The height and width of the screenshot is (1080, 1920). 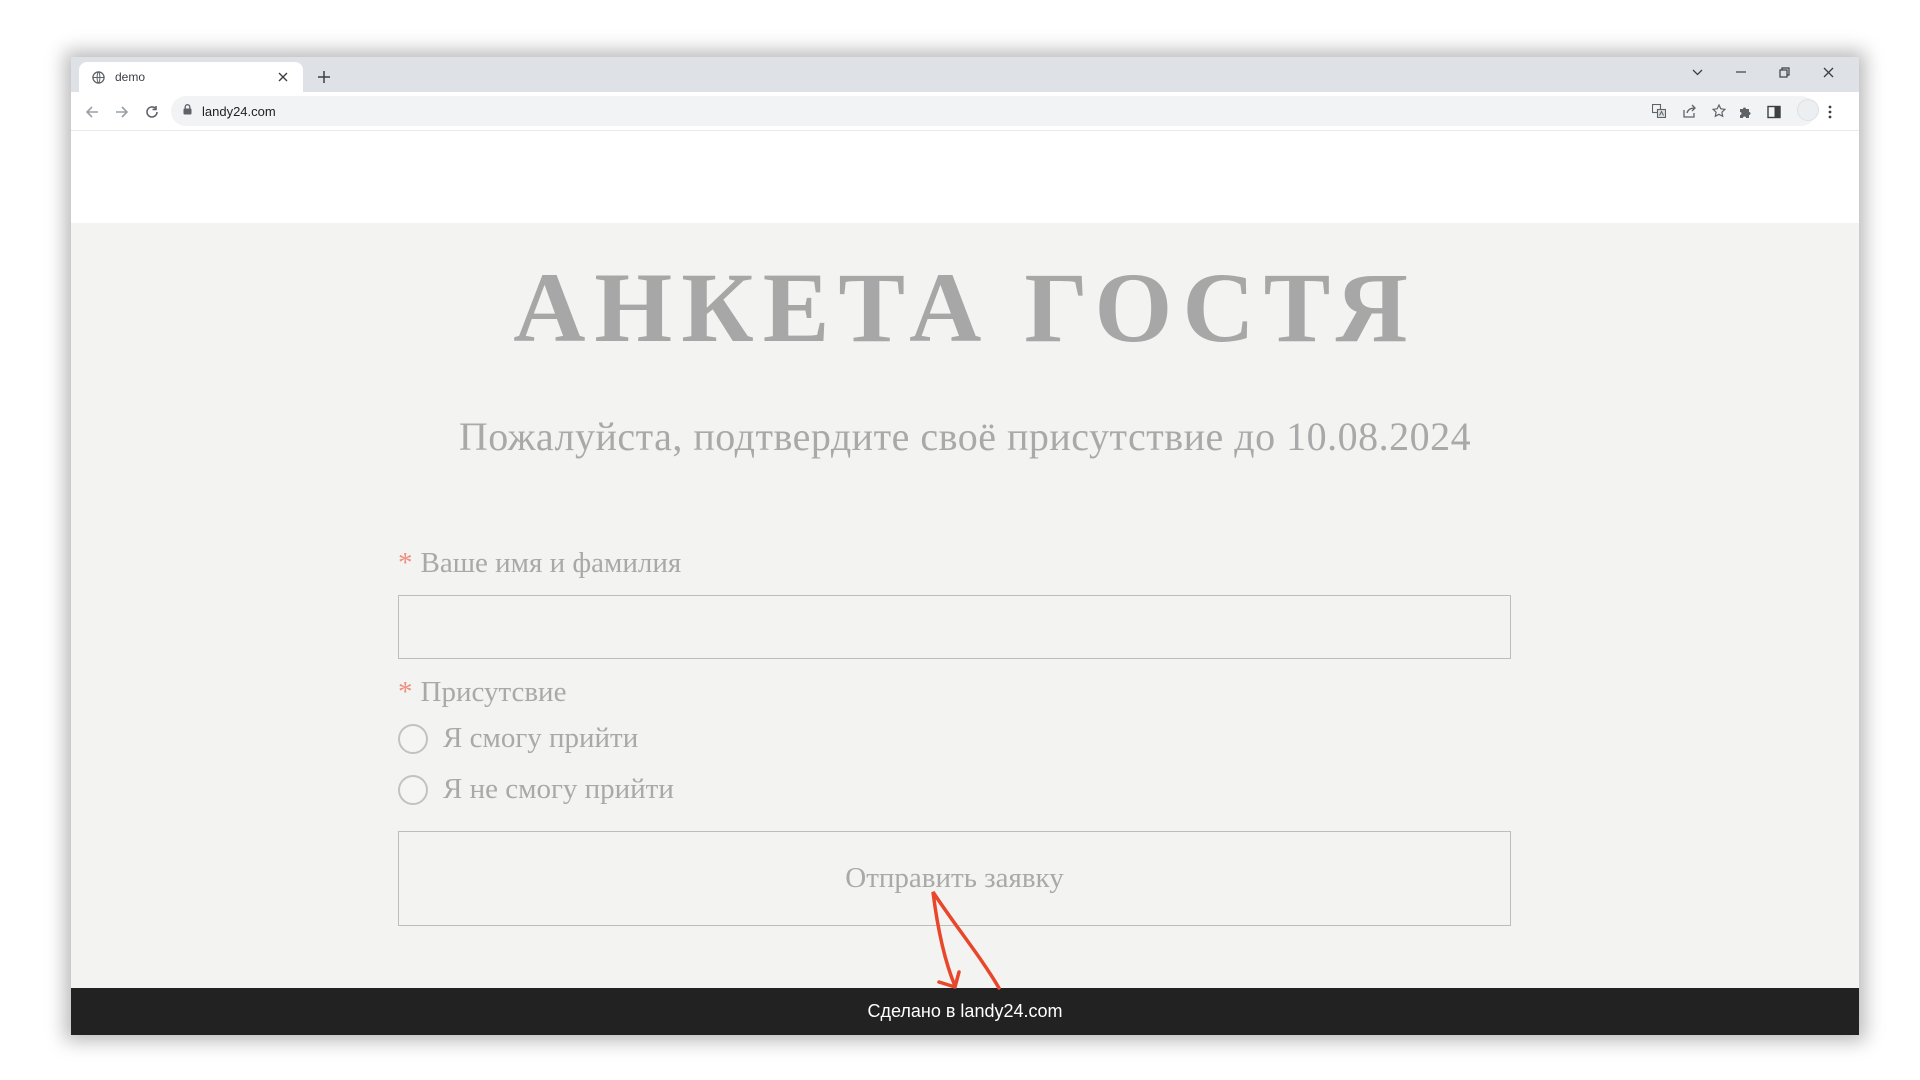 What do you see at coordinates (191, 77) in the screenshot?
I see `browser-tab: demo` at bounding box center [191, 77].